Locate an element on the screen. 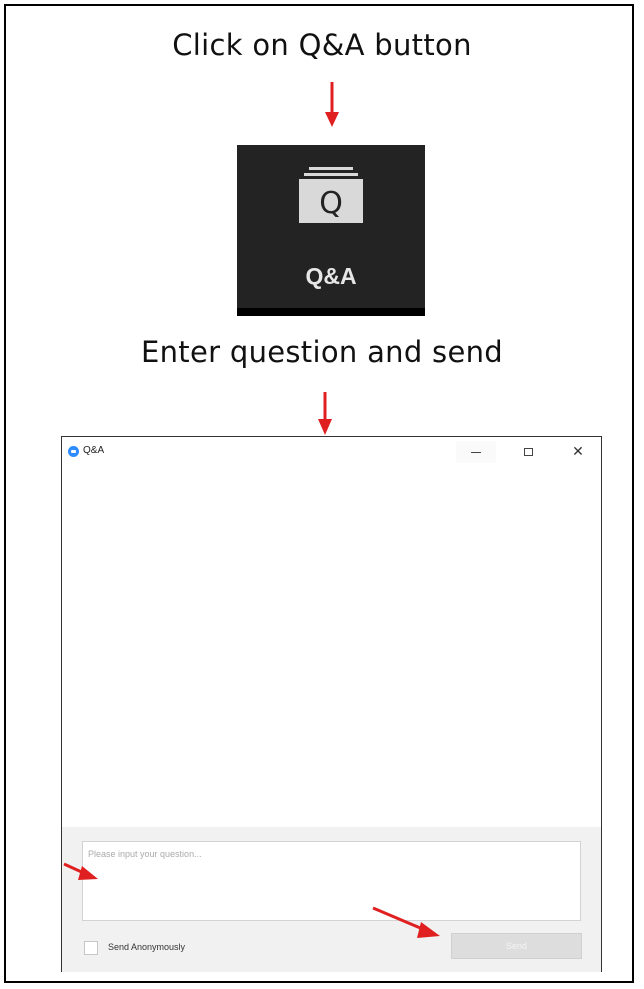 Image resolution: width=644 pixels, height=989 pixels. arrow-to-send-button is located at coordinates (406, 922).